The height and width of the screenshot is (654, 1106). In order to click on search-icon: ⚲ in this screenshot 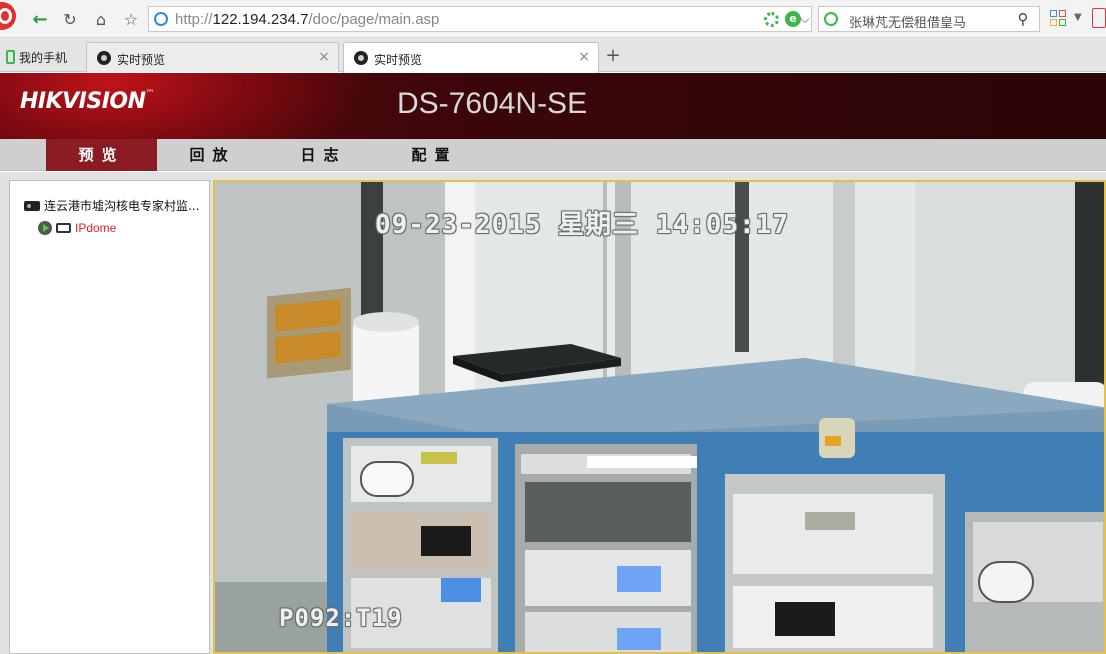, I will do `click(1023, 19)`.